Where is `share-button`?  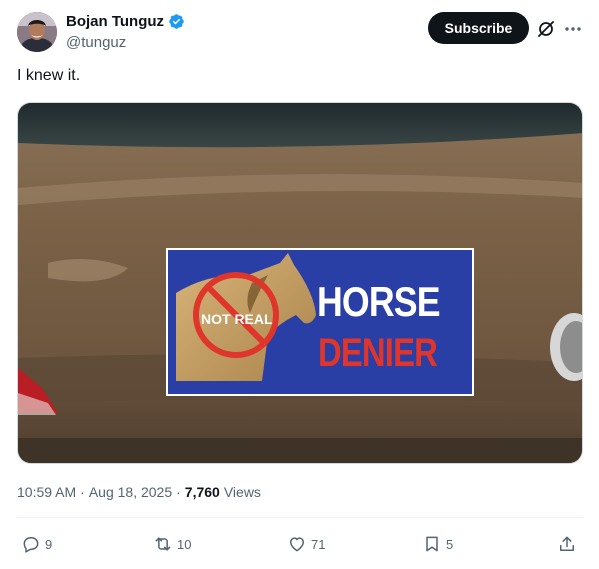
share-button is located at coordinates (567, 544).